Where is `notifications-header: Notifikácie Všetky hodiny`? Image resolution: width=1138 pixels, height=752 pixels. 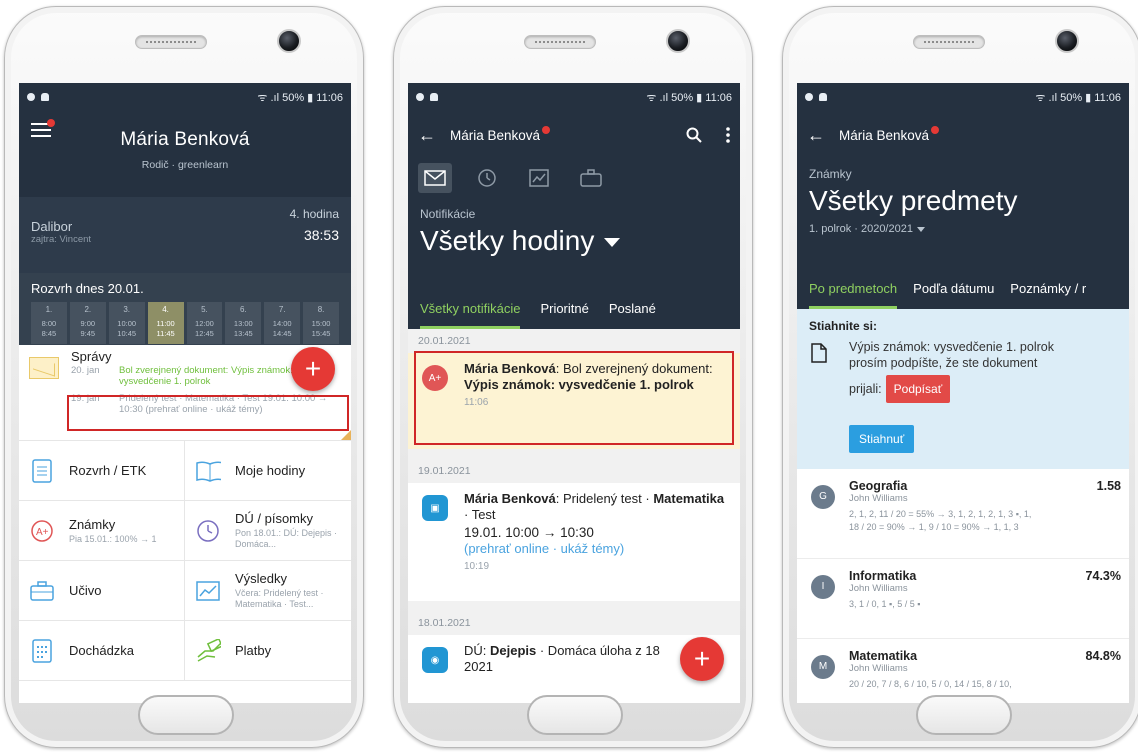
notifications-header: Notifikácie Všetky hodiny is located at coordinates (574, 243).